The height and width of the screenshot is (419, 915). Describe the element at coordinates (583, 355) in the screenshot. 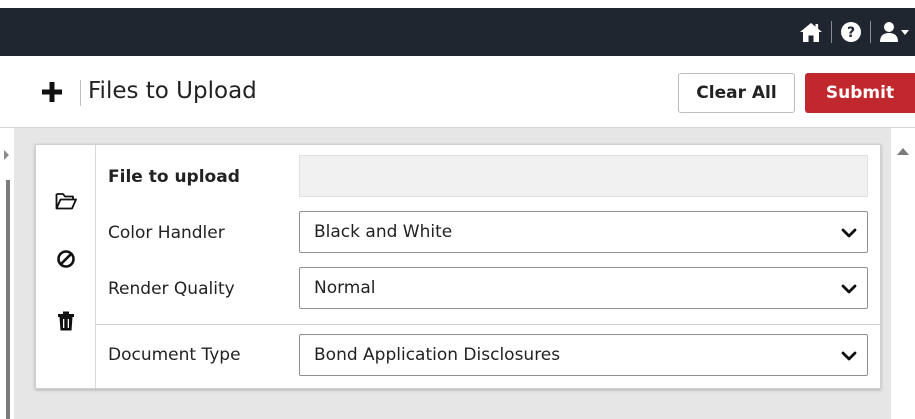

I see `document-type-select: Bond Application Disclosures` at that location.